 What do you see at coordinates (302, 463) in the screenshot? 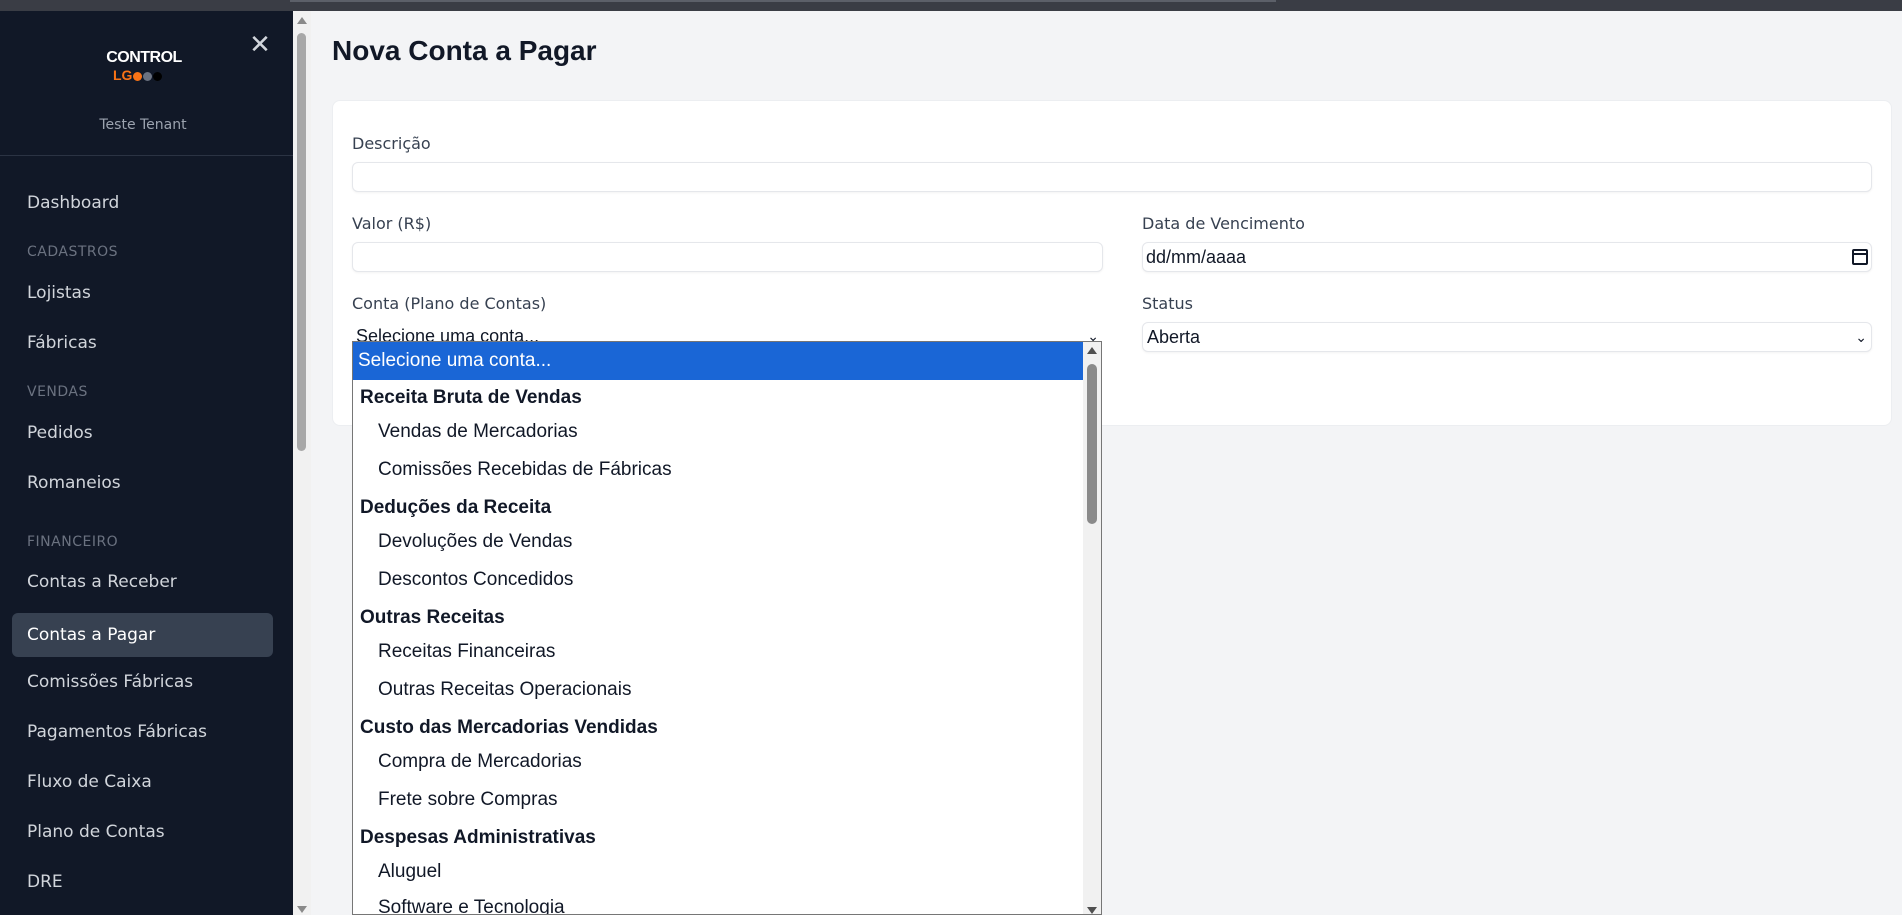
I see `page-scrollbar` at bounding box center [302, 463].